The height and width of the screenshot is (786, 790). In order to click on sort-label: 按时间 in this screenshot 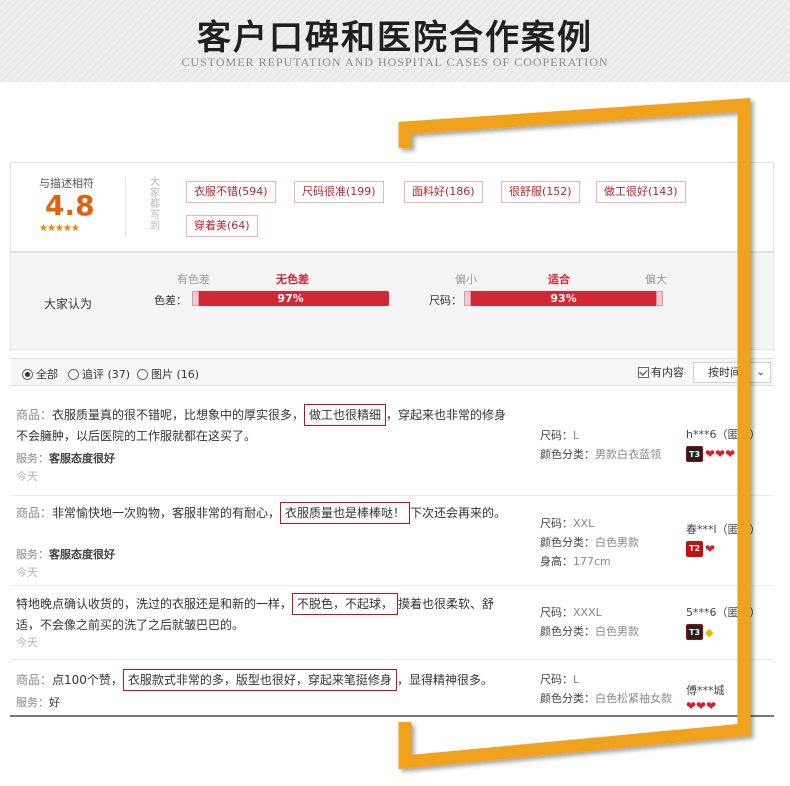, I will do `click(724, 372)`.